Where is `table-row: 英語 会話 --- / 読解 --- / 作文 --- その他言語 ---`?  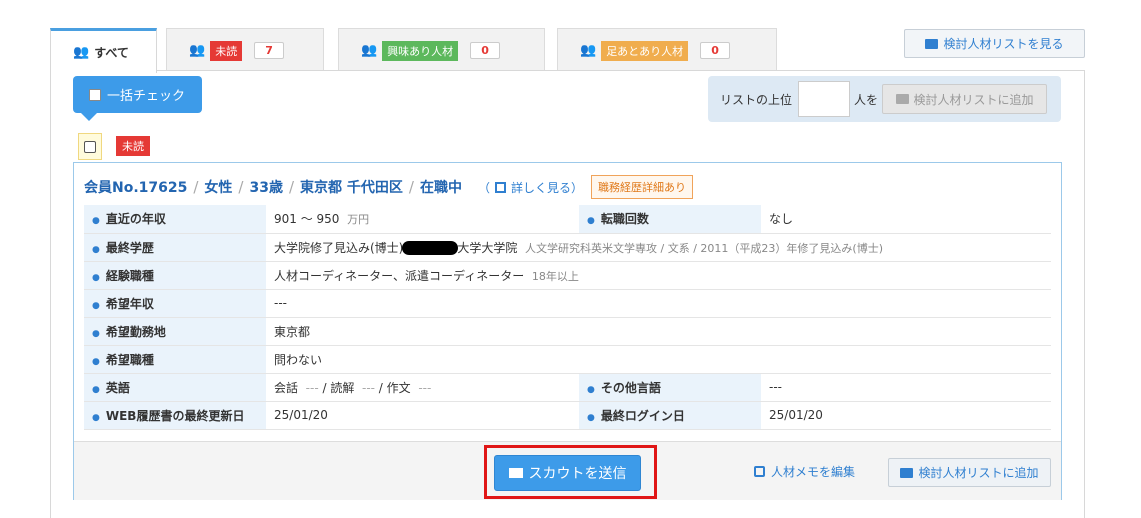 table-row: 英語 会話 --- / 読解 --- / 作文 --- その他言語 --- is located at coordinates (567, 387).